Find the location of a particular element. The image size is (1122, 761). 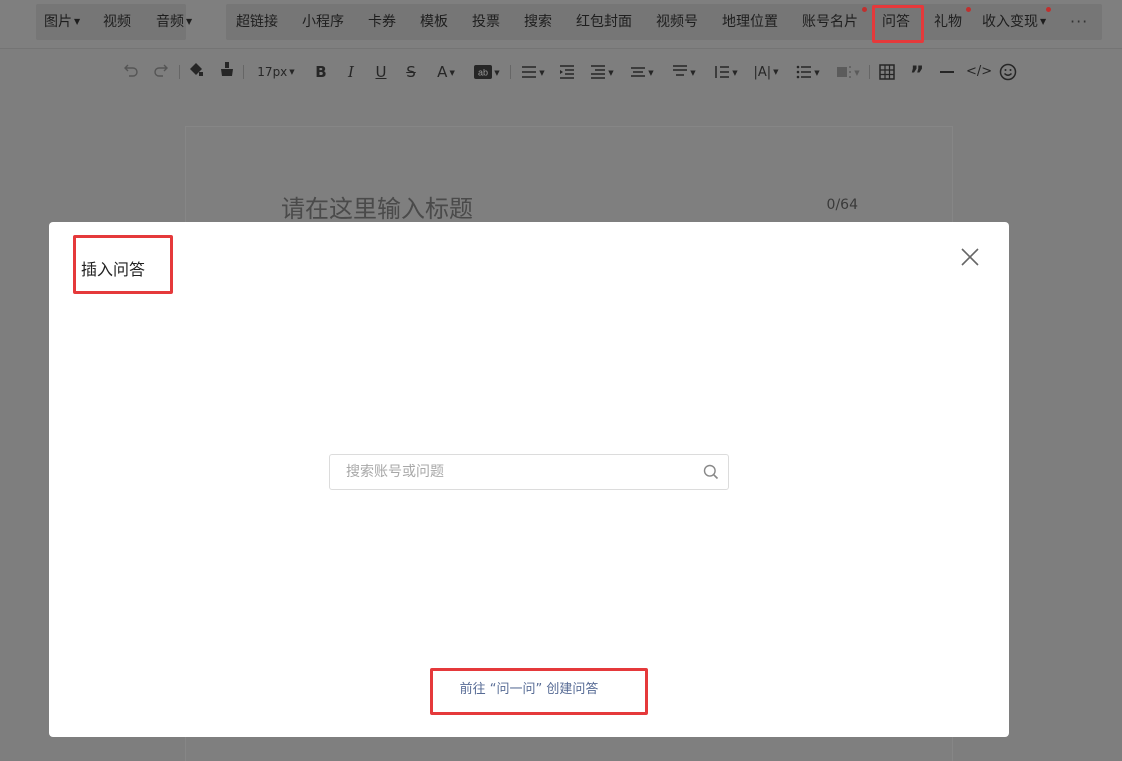

menu-video: 视频 is located at coordinates (117, 22).